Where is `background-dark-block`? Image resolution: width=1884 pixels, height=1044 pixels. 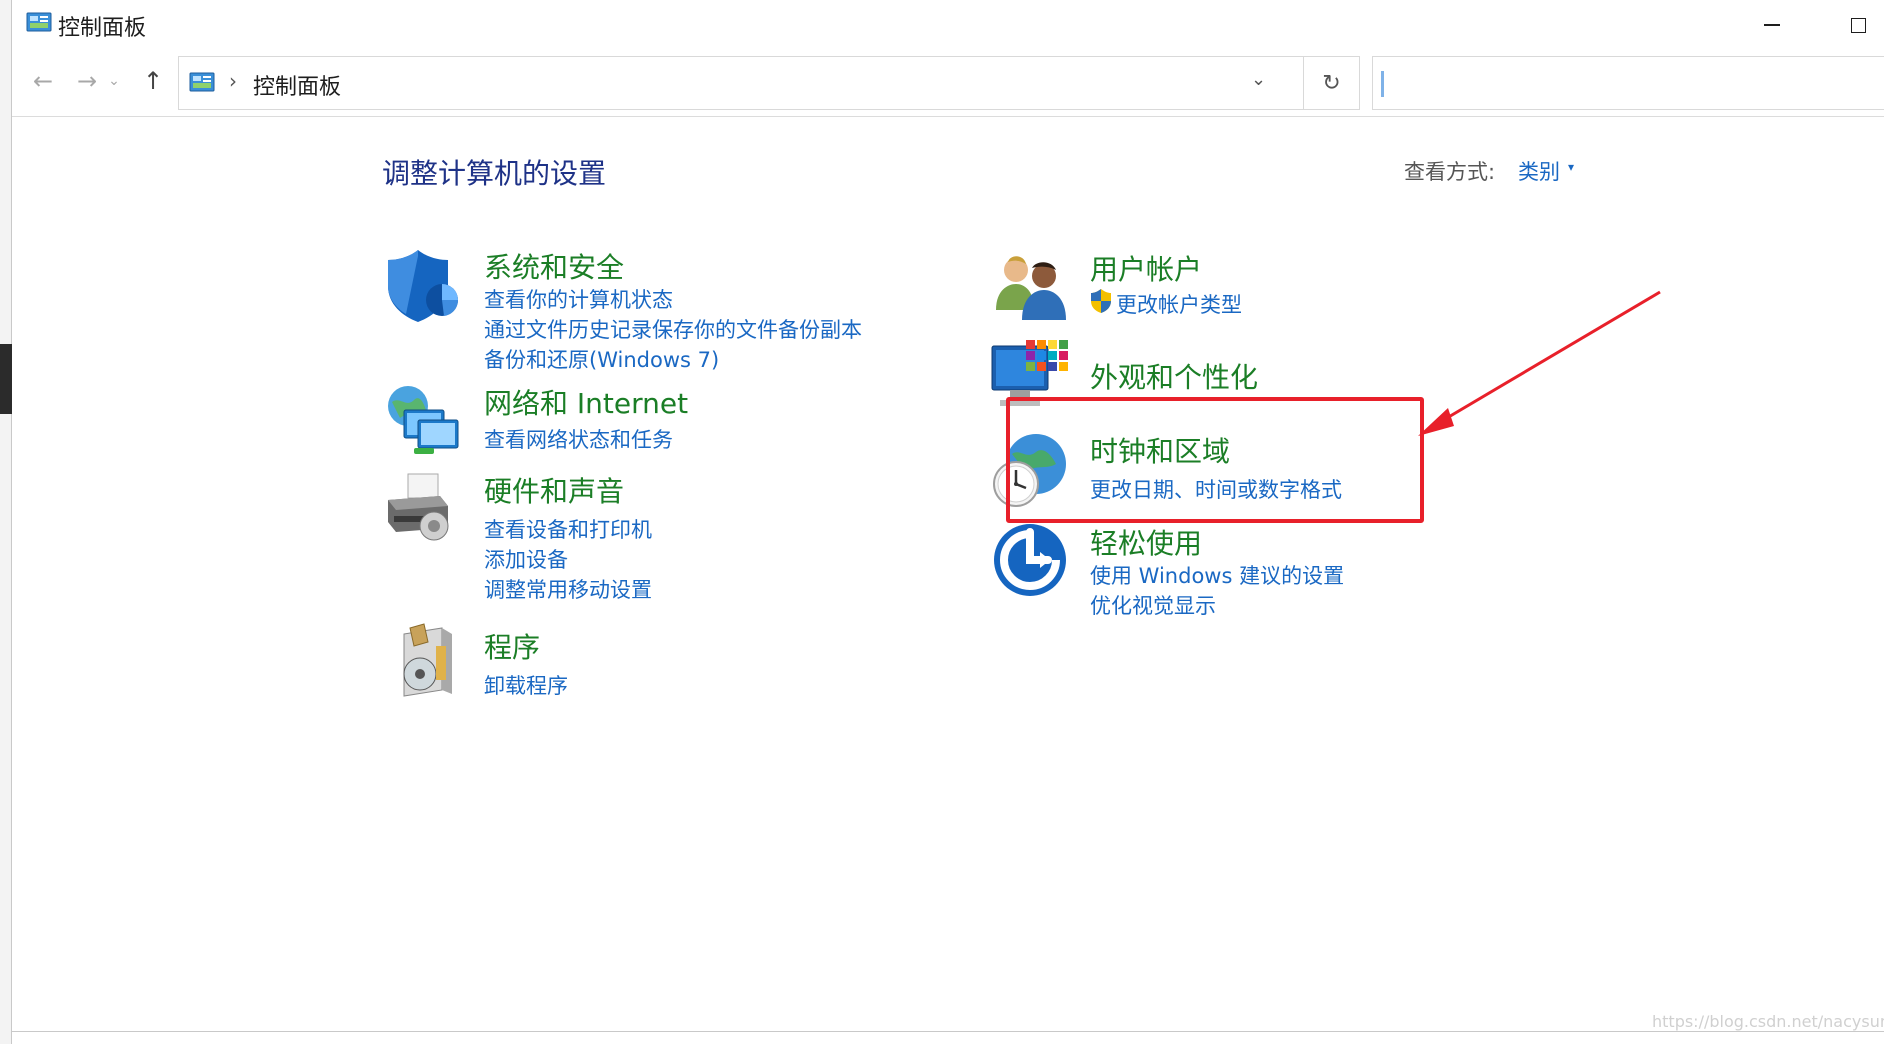
background-dark-block is located at coordinates (6, 379).